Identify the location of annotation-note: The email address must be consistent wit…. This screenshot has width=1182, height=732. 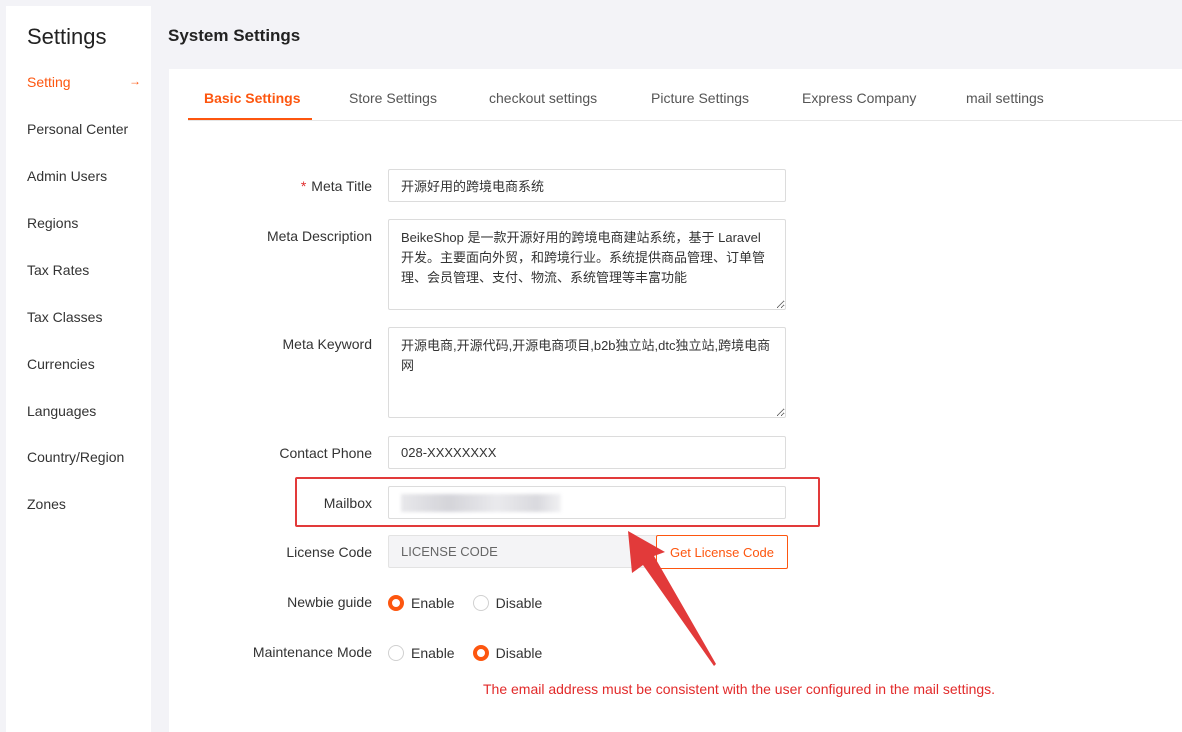
(739, 689).